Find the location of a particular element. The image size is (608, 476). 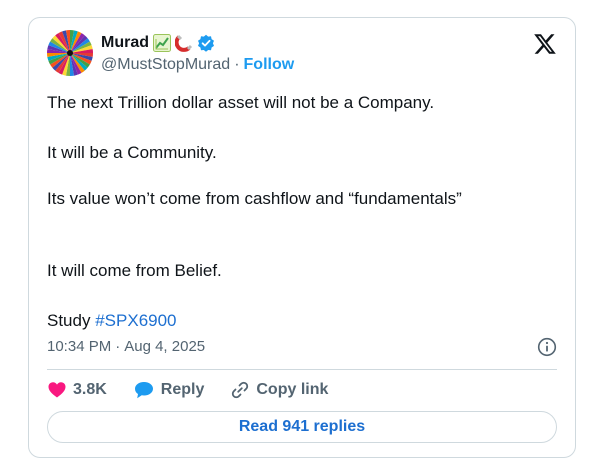

like-button: 3.8K is located at coordinates (77, 390).